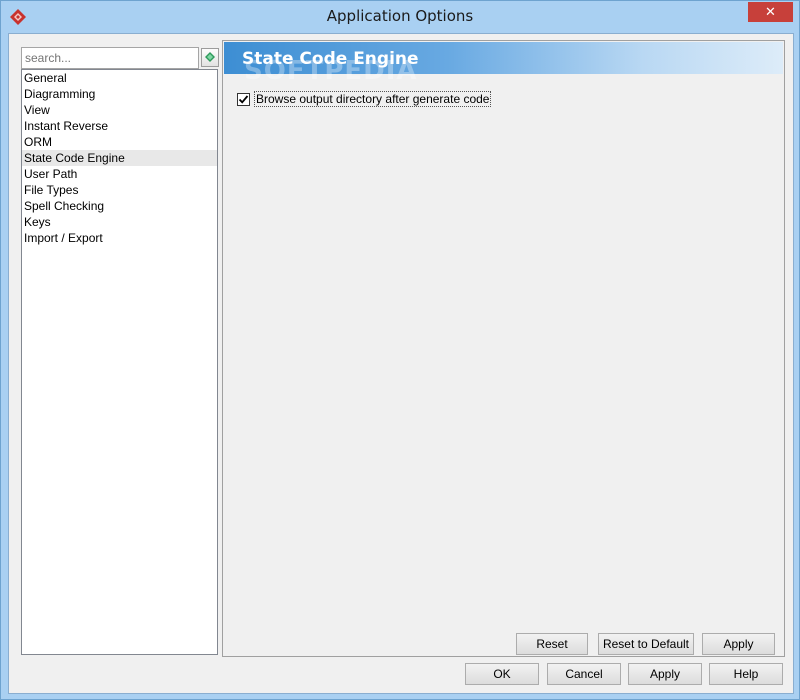 Image resolution: width=800 pixels, height=700 pixels. What do you see at coordinates (119, 190) in the screenshot?
I see `sidebar-item-file-types: File Types` at bounding box center [119, 190].